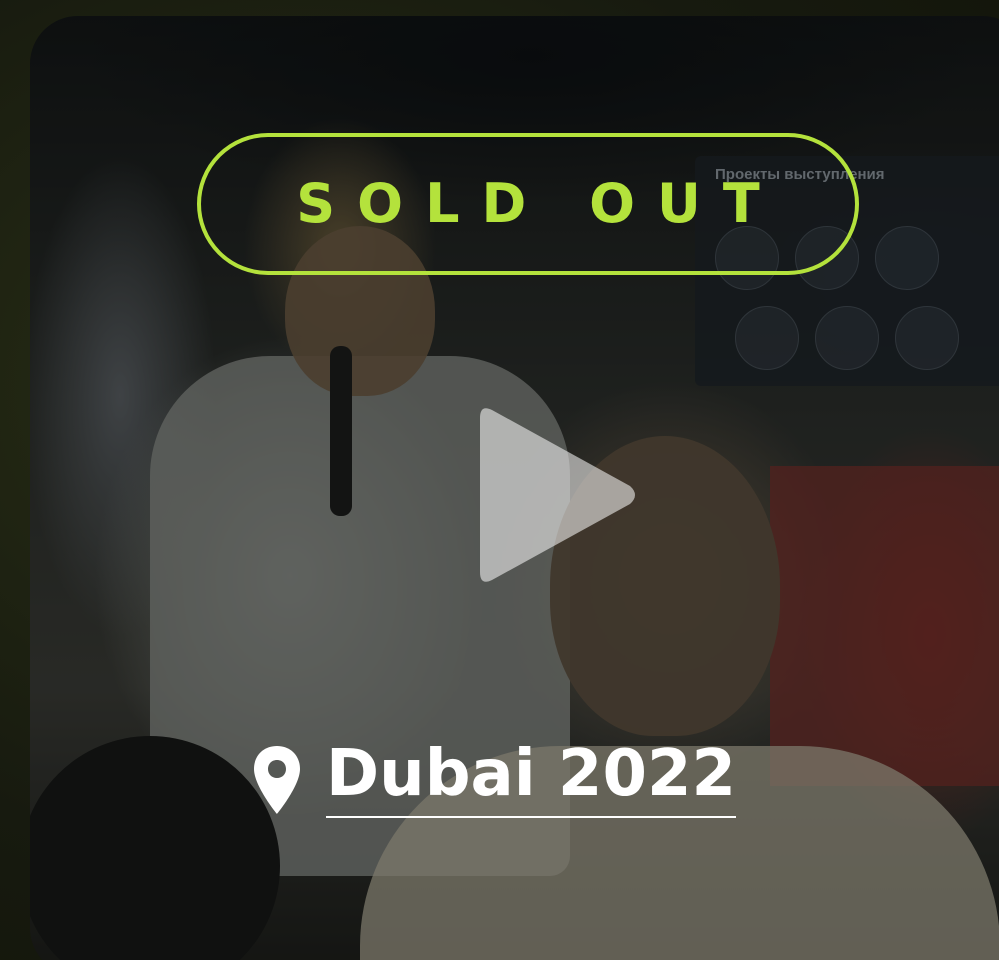  What do you see at coordinates (555, 495) in the screenshot?
I see `play-icon` at bounding box center [555, 495].